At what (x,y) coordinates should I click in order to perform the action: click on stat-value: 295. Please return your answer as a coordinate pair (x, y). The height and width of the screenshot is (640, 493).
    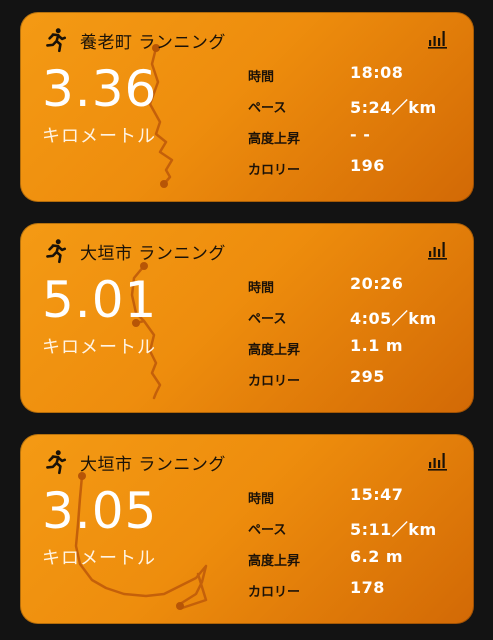
    Looking at the image, I should click on (367, 376).